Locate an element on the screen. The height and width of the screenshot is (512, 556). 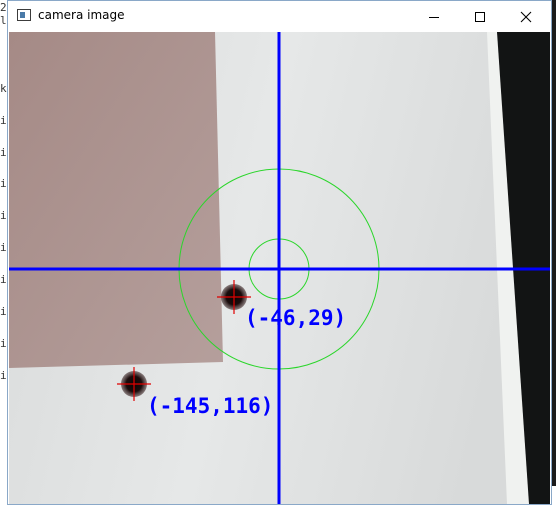
close-icon is located at coordinates (526, 16).